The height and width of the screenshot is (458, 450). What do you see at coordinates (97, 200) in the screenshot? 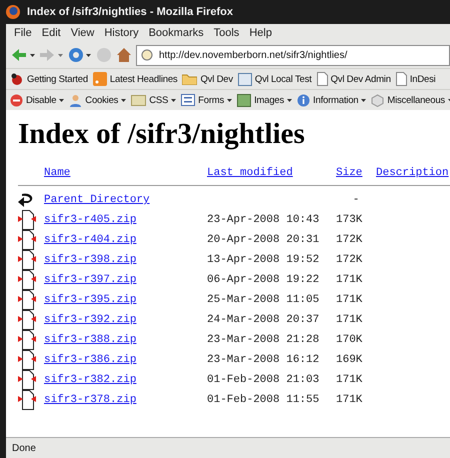
I see `file-link: Parent Directory` at bounding box center [97, 200].